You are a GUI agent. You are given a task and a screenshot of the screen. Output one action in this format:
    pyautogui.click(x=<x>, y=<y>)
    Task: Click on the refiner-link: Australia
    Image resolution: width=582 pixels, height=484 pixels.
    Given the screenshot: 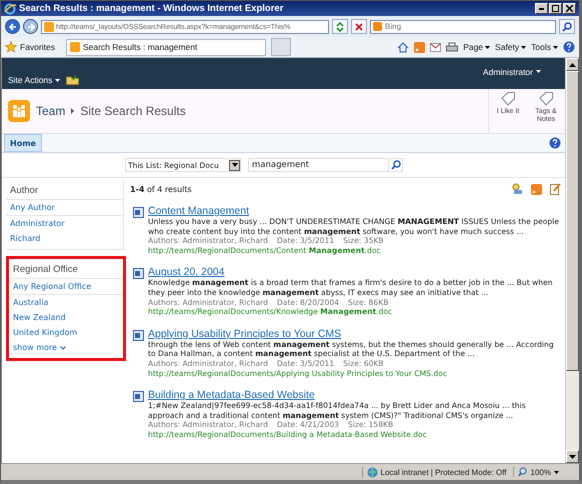 What is the action you would take?
    pyautogui.click(x=66, y=302)
    